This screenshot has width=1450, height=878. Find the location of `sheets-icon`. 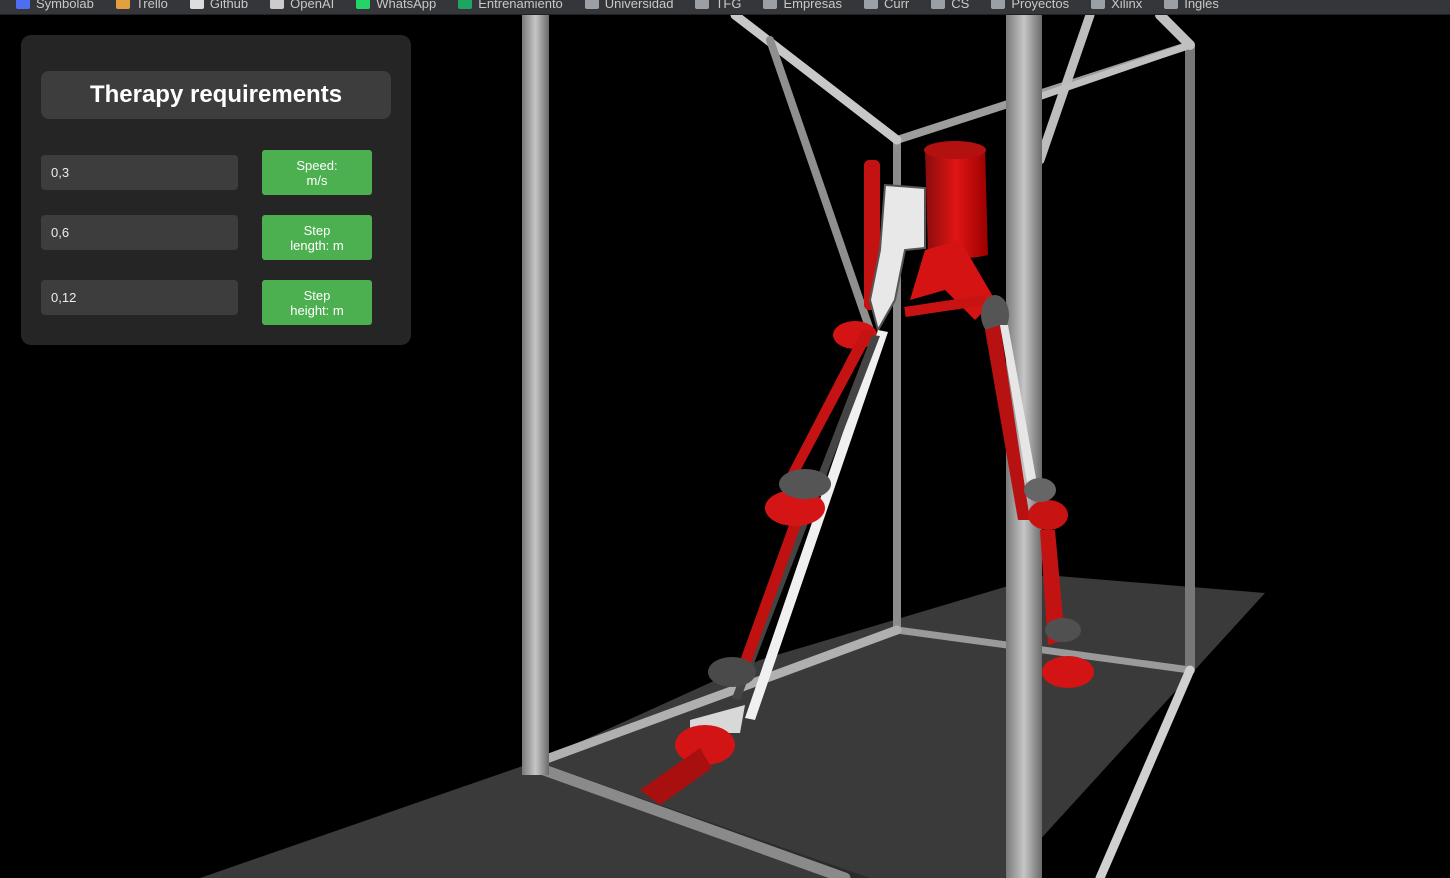

sheets-icon is located at coordinates (465, 4).